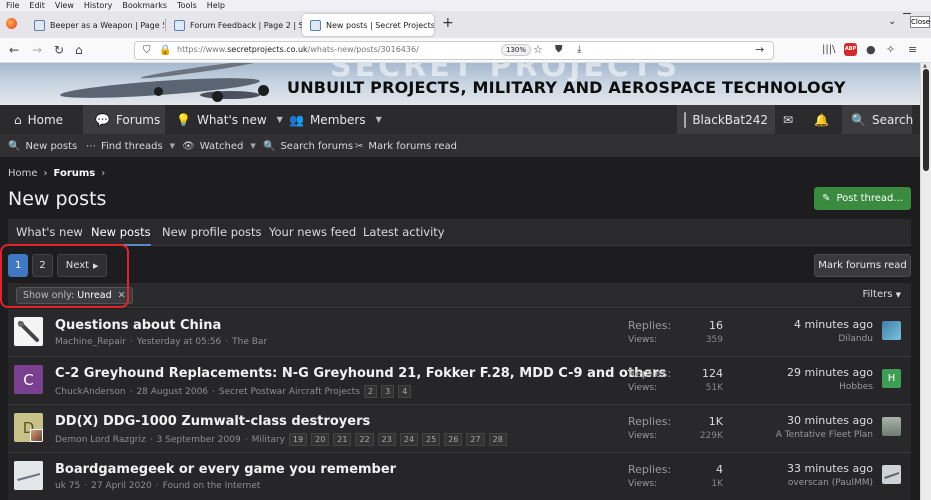 This screenshot has width=931, height=500. Describe the element at coordinates (892, 21) in the screenshot. I see `list-tabs-icon: ⌄` at that location.